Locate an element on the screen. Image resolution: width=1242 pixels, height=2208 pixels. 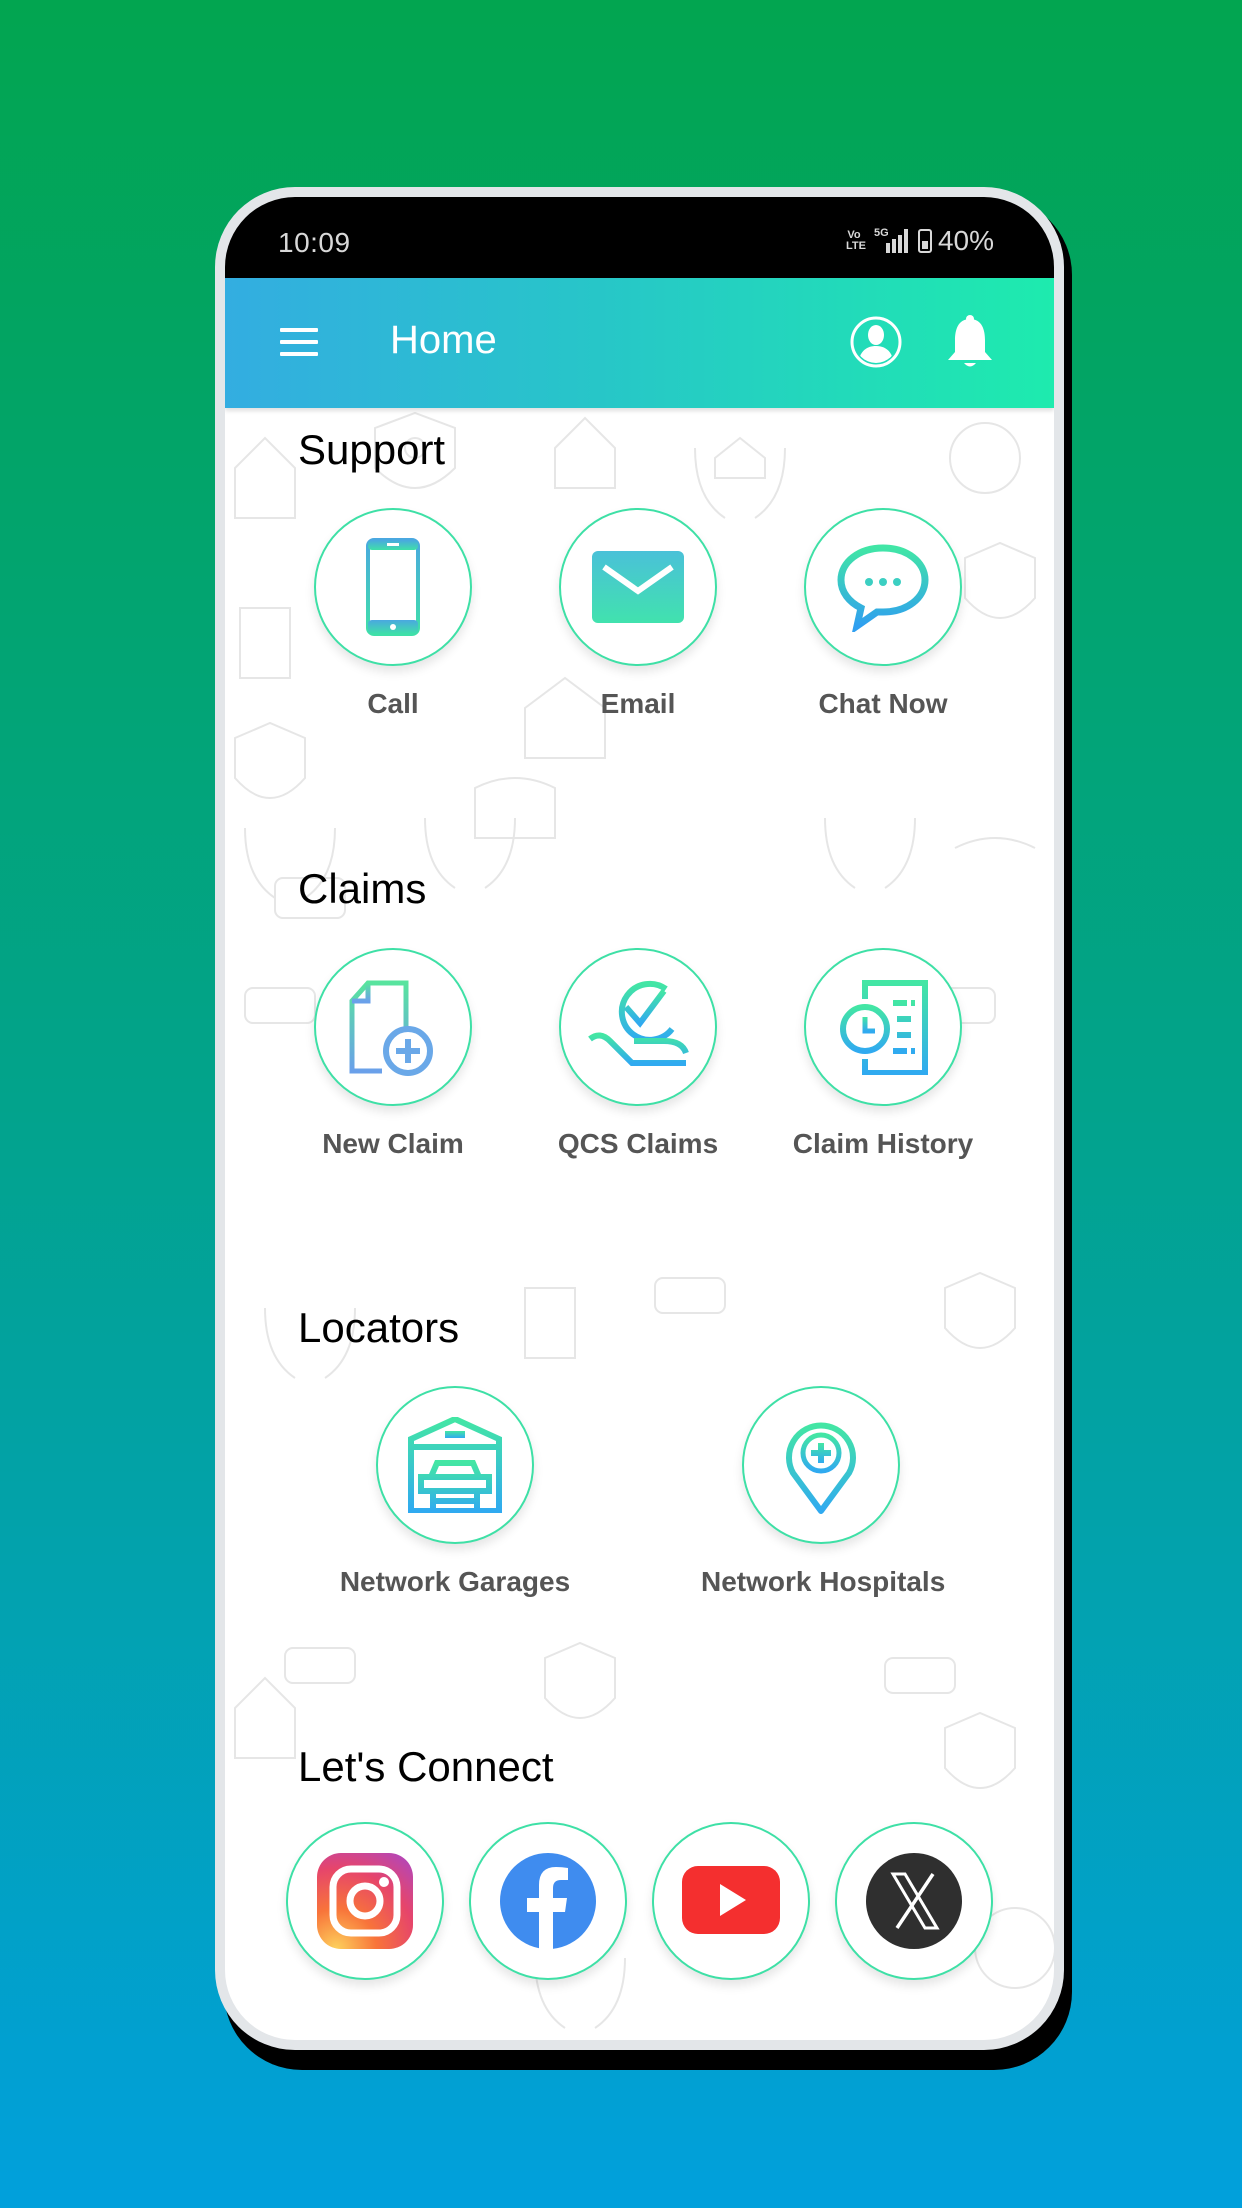
section-title-support: Support is located at coordinates (372, 449).